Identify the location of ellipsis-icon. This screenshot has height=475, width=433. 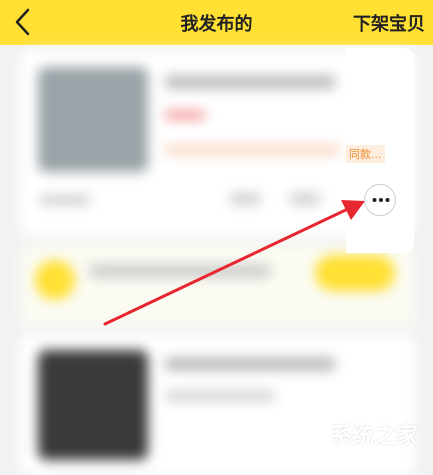
(381, 200).